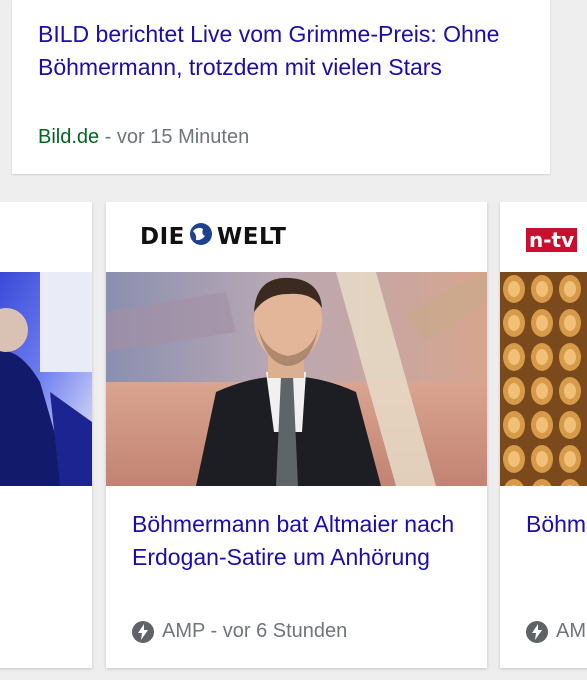 Image resolution: width=587 pixels, height=680 pixels. Describe the element at coordinates (174, 137) in the screenshot. I see `top-result-time: - vor 15 Minuten` at that location.